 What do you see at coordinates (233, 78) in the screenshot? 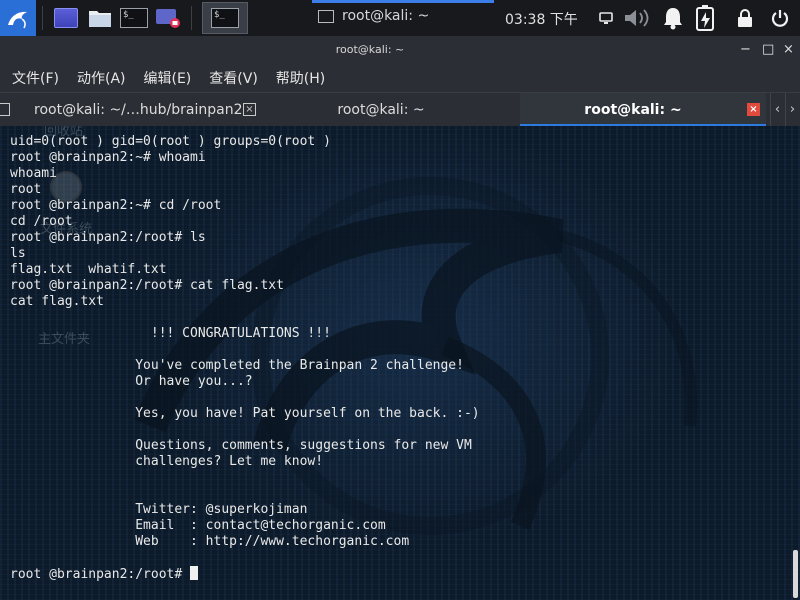
I see `menu-view: 查看(V)` at bounding box center [233, 78].